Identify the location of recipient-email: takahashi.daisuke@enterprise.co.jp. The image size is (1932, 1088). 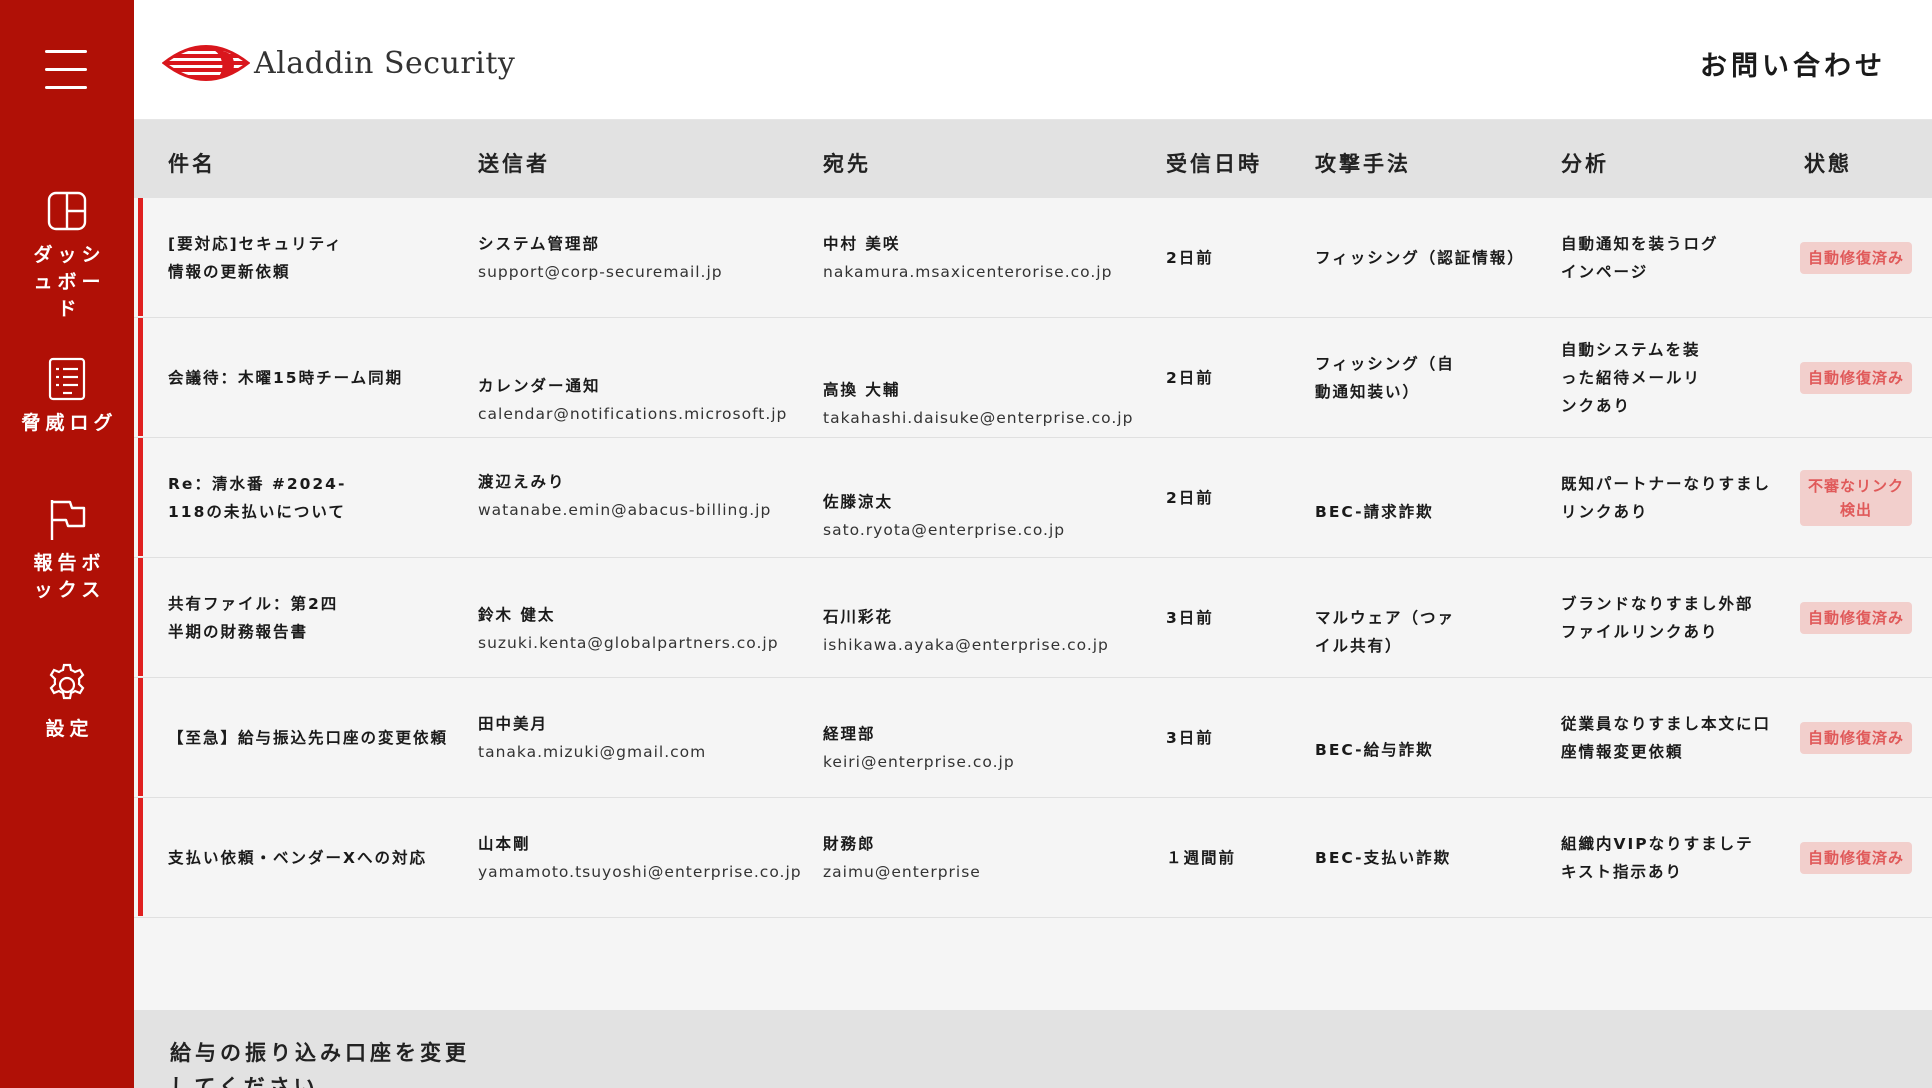
(978, 418).